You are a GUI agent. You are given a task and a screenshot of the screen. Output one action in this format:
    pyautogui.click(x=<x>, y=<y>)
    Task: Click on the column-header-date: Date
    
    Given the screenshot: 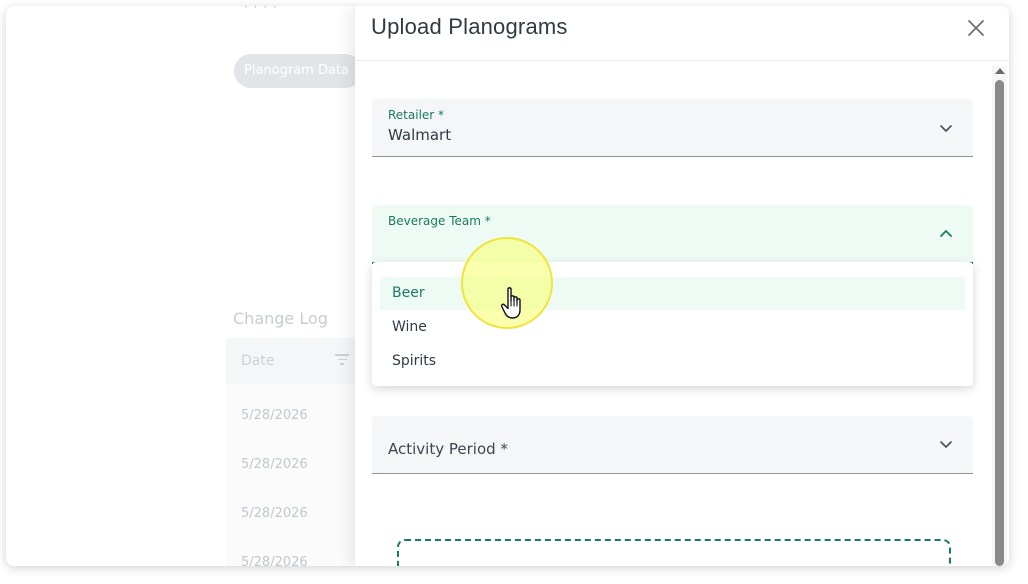 What is the action you would take?
    pyautogui.click(x=257, y=361)
    